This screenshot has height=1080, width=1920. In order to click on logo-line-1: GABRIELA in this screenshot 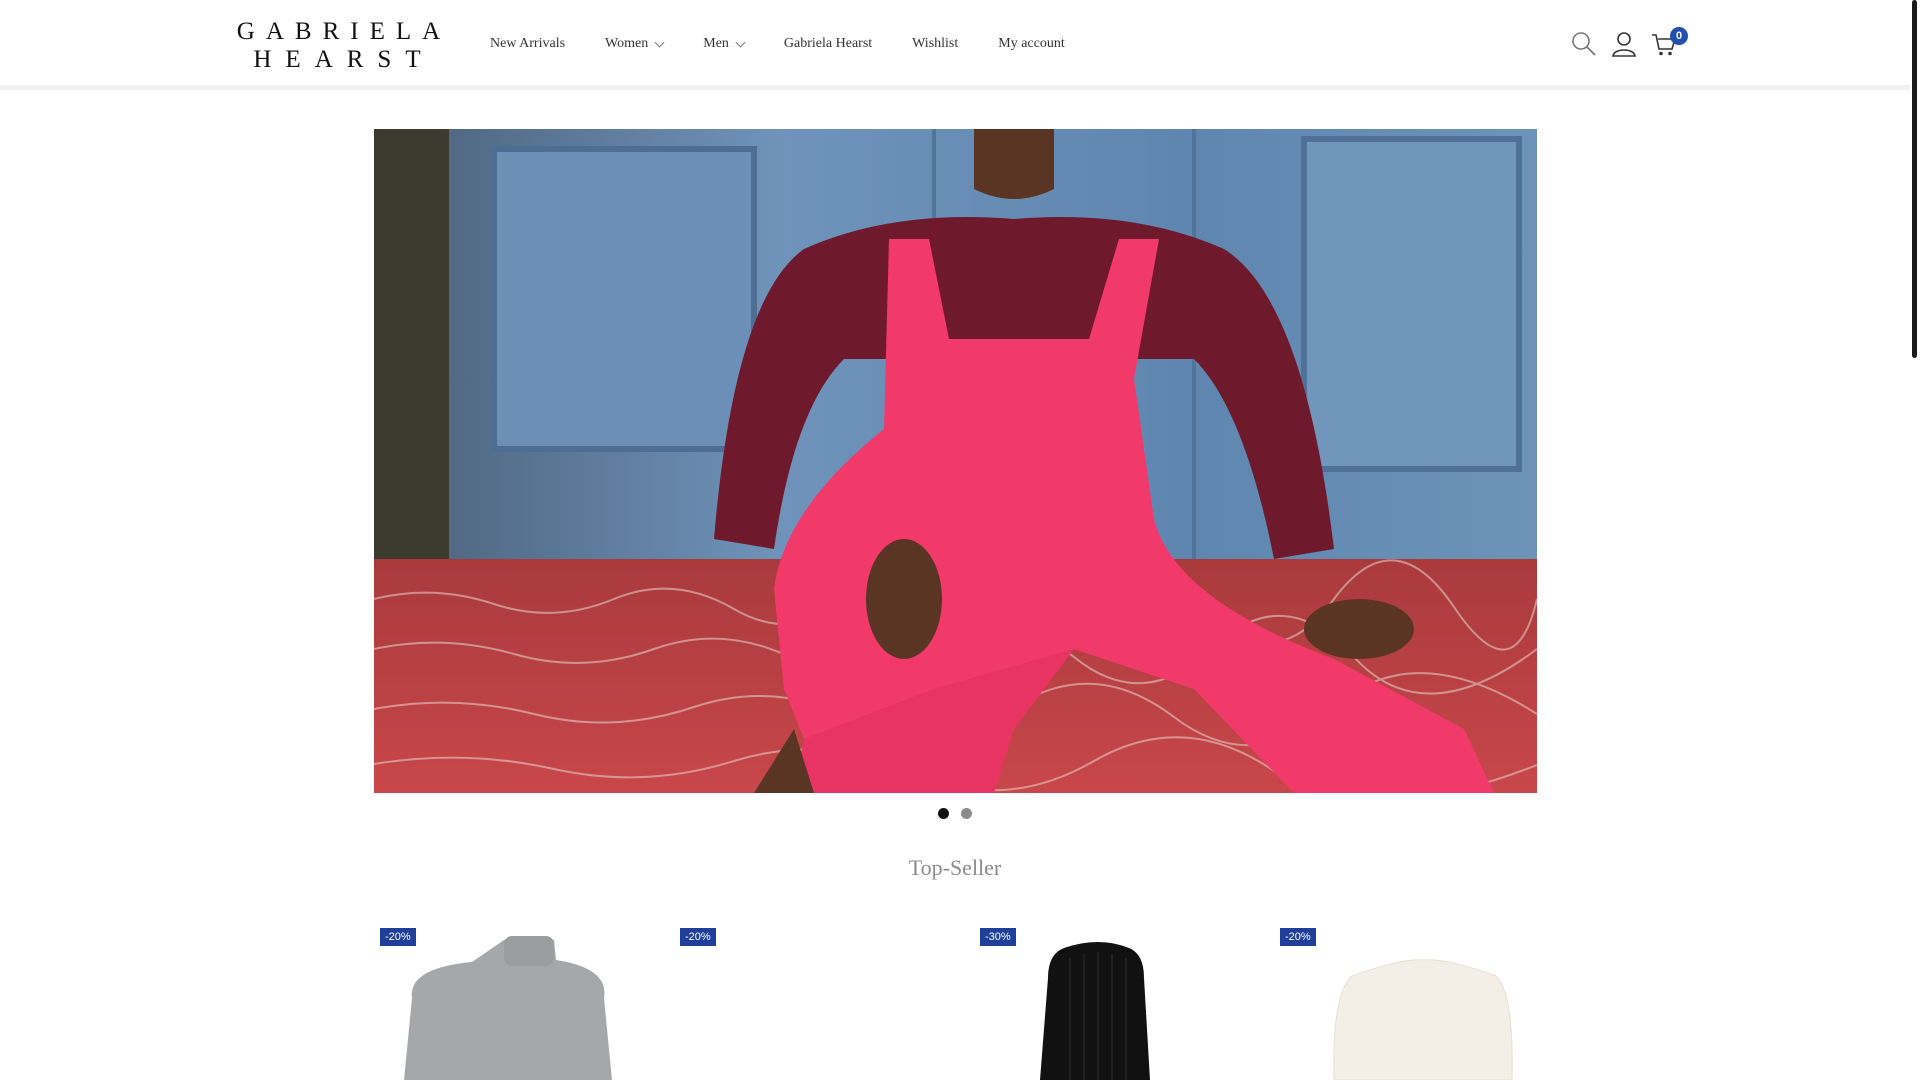, I will do `click(344, 31)`.